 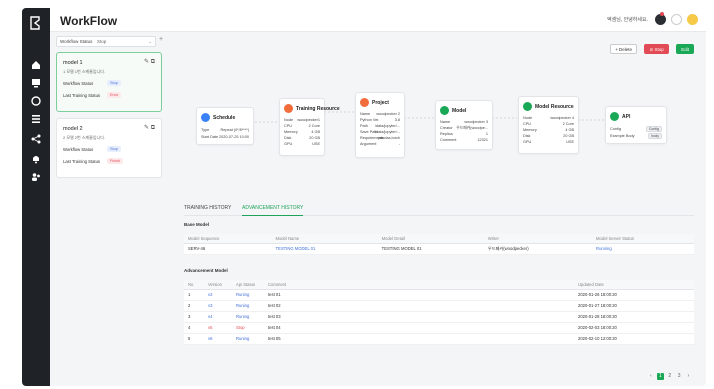 What do you see at coordinates (324, 249) in the screenshot?
I see `model-name-link: TESTING MODEL 01` at bounding box center [324, 249].